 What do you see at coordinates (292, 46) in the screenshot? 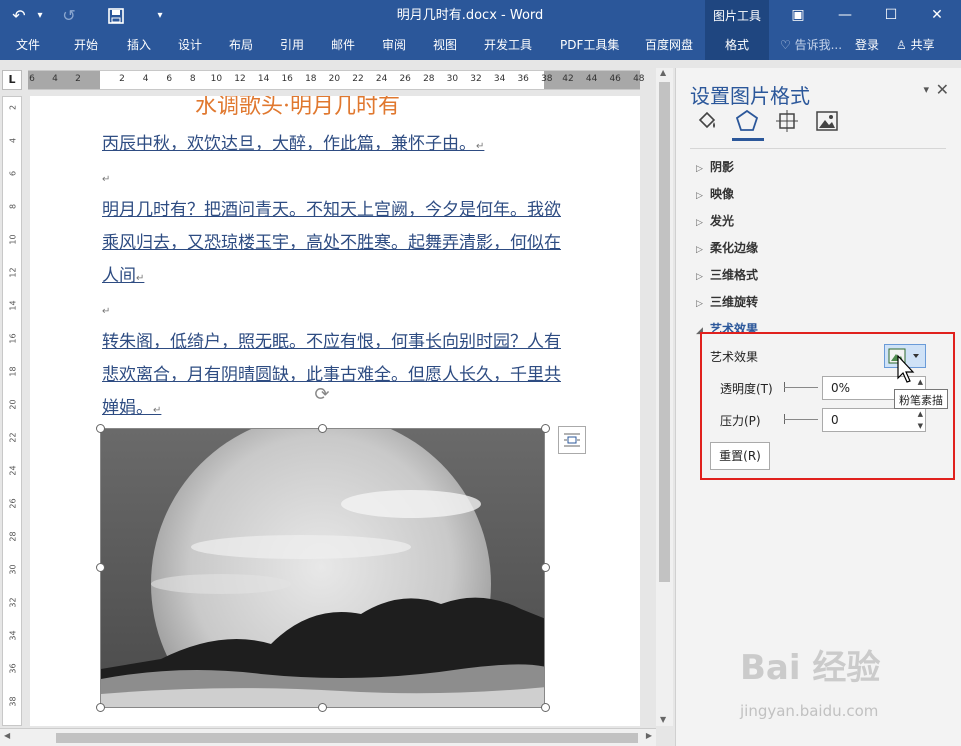
I see `tab-references: 引用` at bounding box center [292, 46].